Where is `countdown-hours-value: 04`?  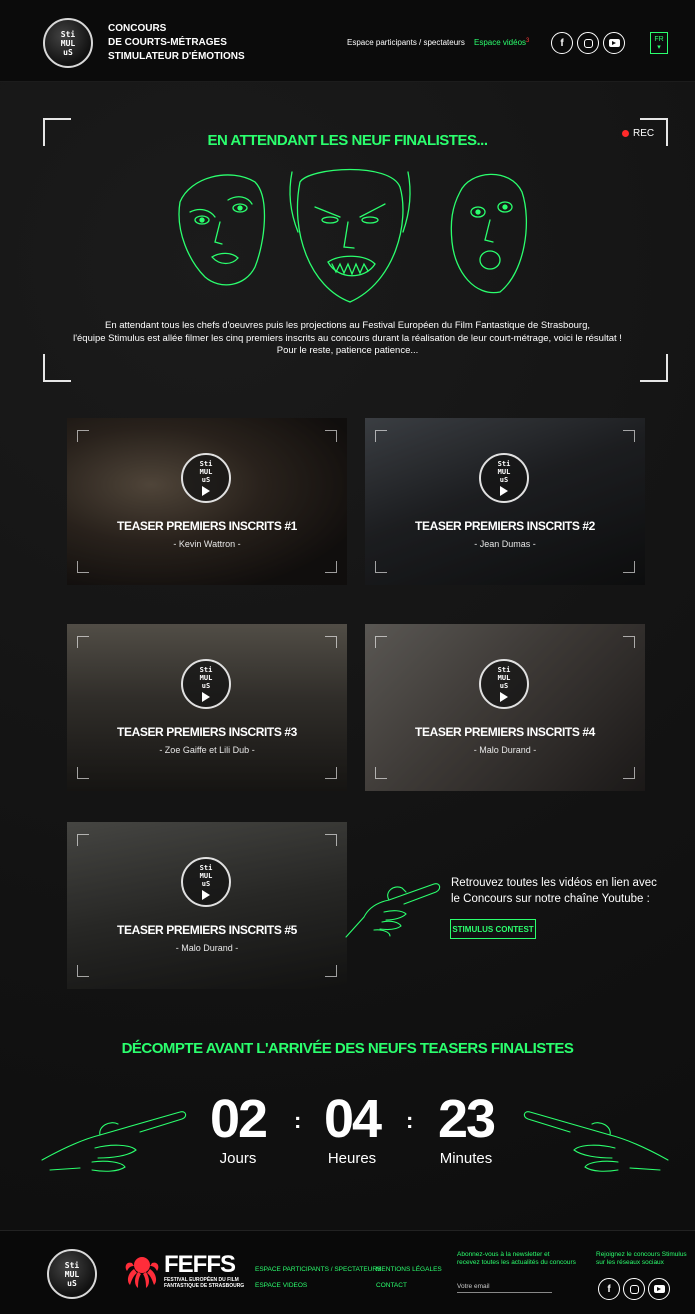
countdown-hours-value: 04 is located at coordinates (352, 1119).